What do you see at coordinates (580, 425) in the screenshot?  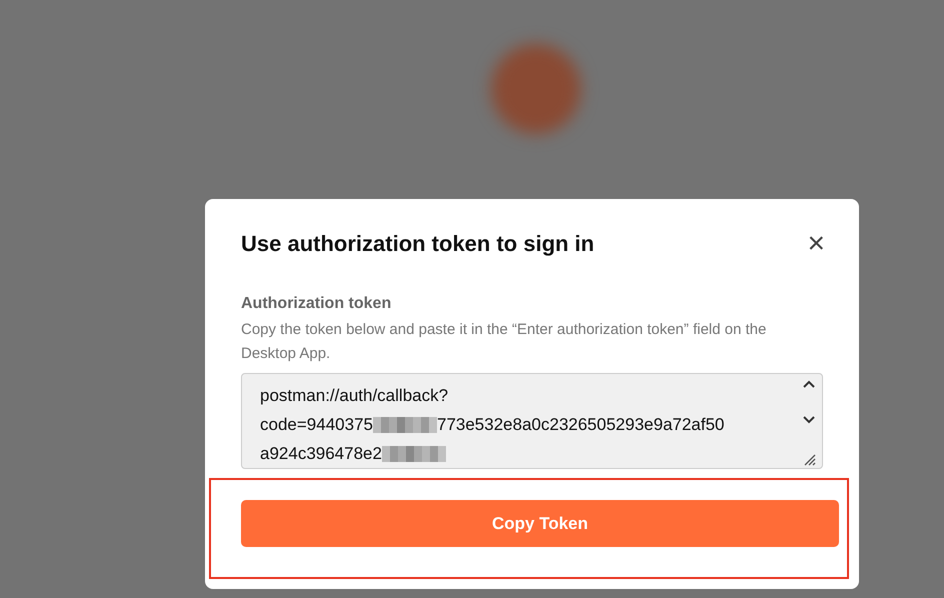 I see `token-text: 773e532e8a0c2326505293e9a72af50` at bounding box center [580, 425].